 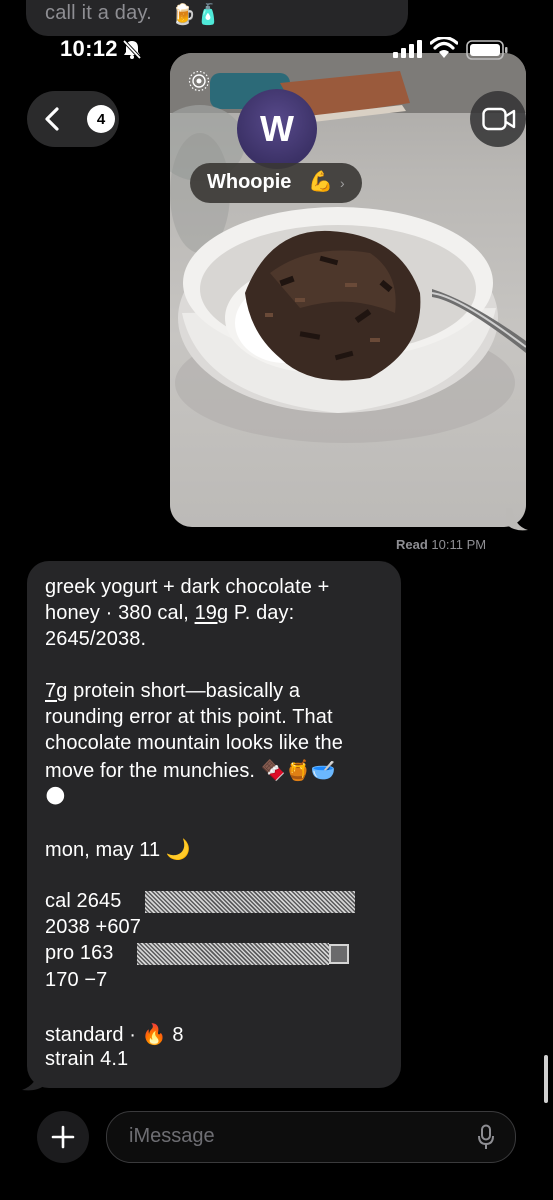 I want to click on calories-detail: 2038 +607, so click(x=93, y=927).